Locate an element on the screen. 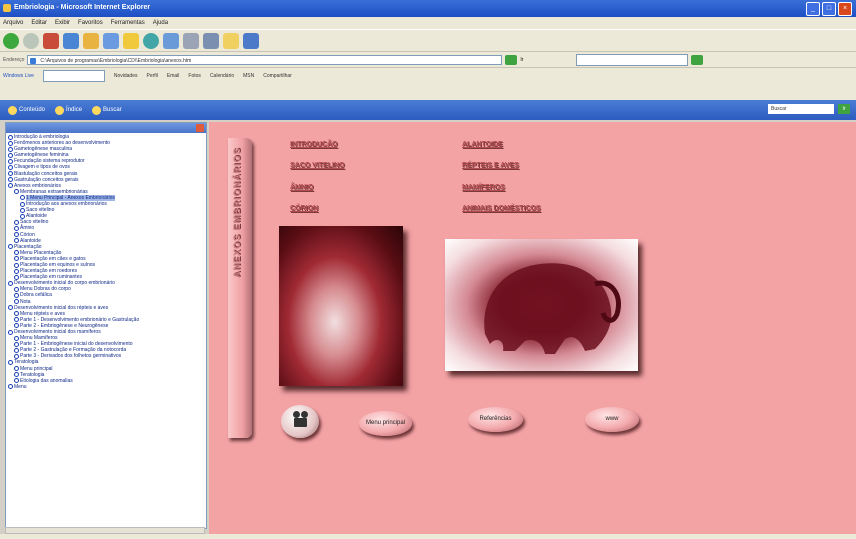 This screenshot has width=856, height=539. search-icon is located at coordinates (111, 40).